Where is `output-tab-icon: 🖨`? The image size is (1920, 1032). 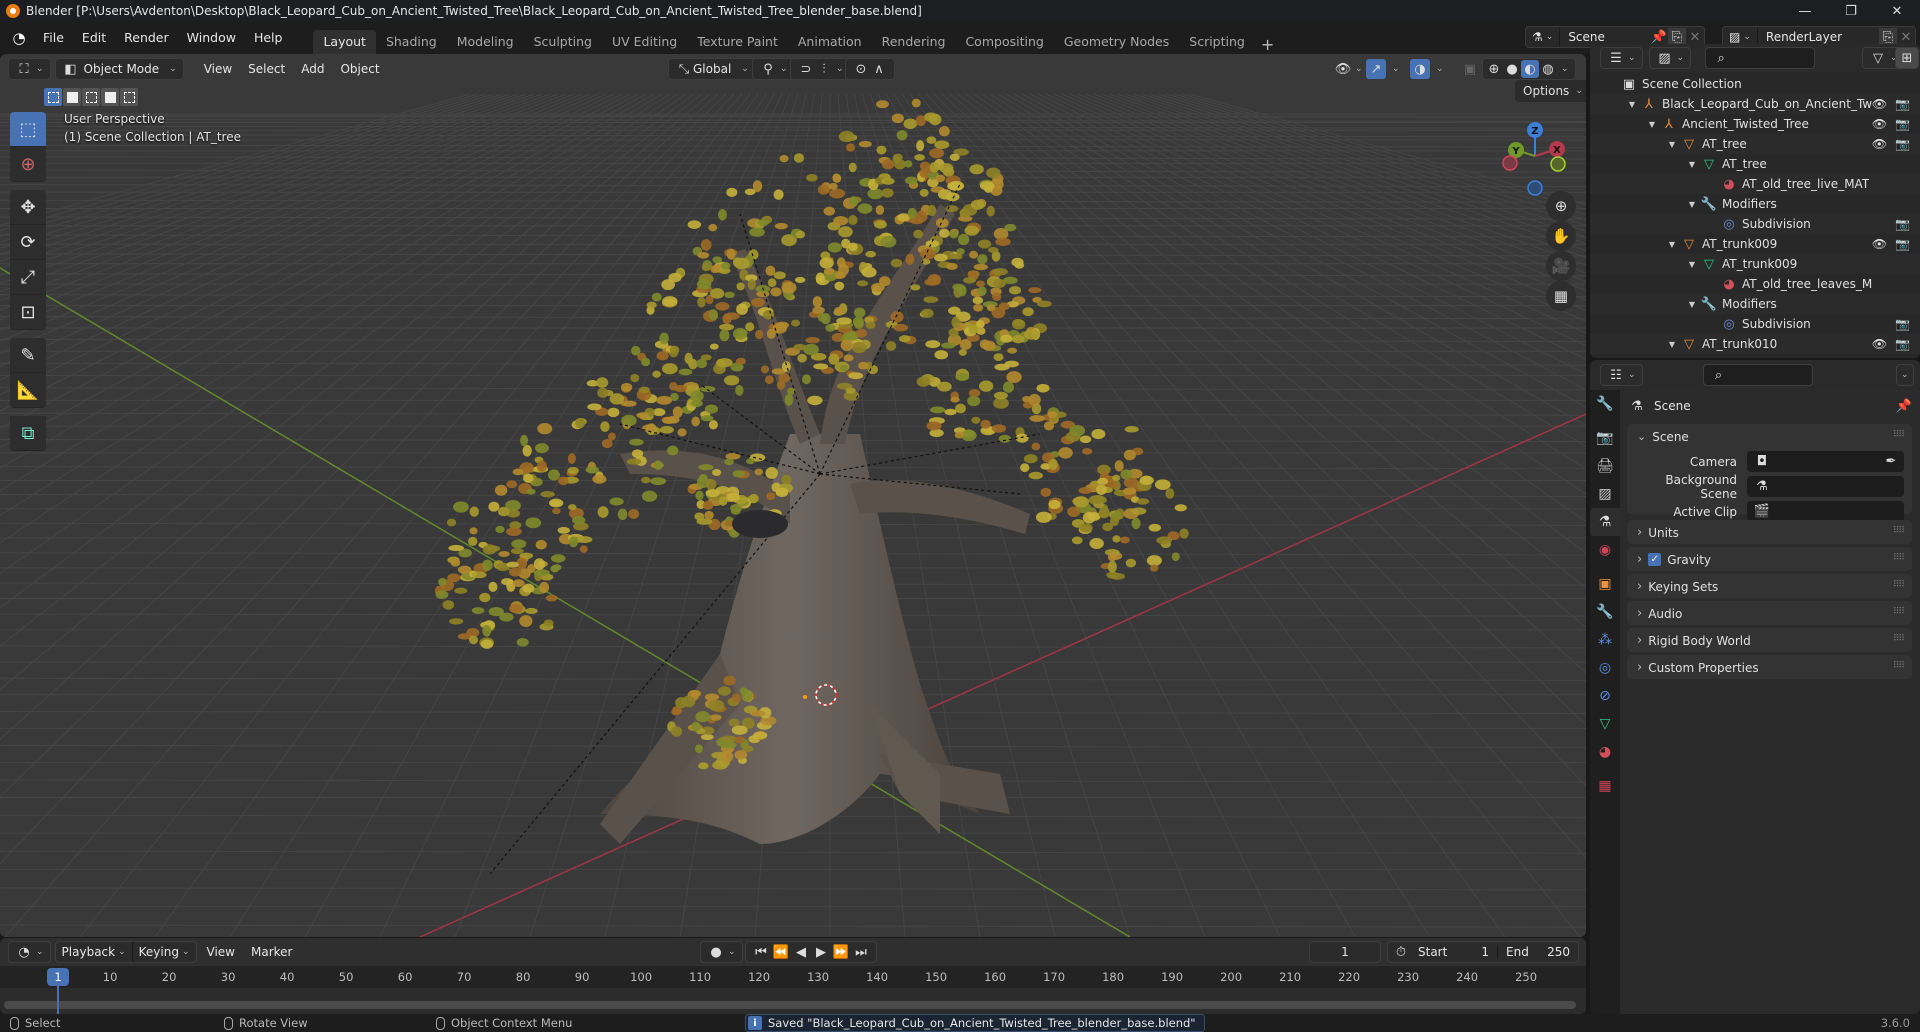
output-tab-icon: 🖨 is located at coordinates (1605, 466).